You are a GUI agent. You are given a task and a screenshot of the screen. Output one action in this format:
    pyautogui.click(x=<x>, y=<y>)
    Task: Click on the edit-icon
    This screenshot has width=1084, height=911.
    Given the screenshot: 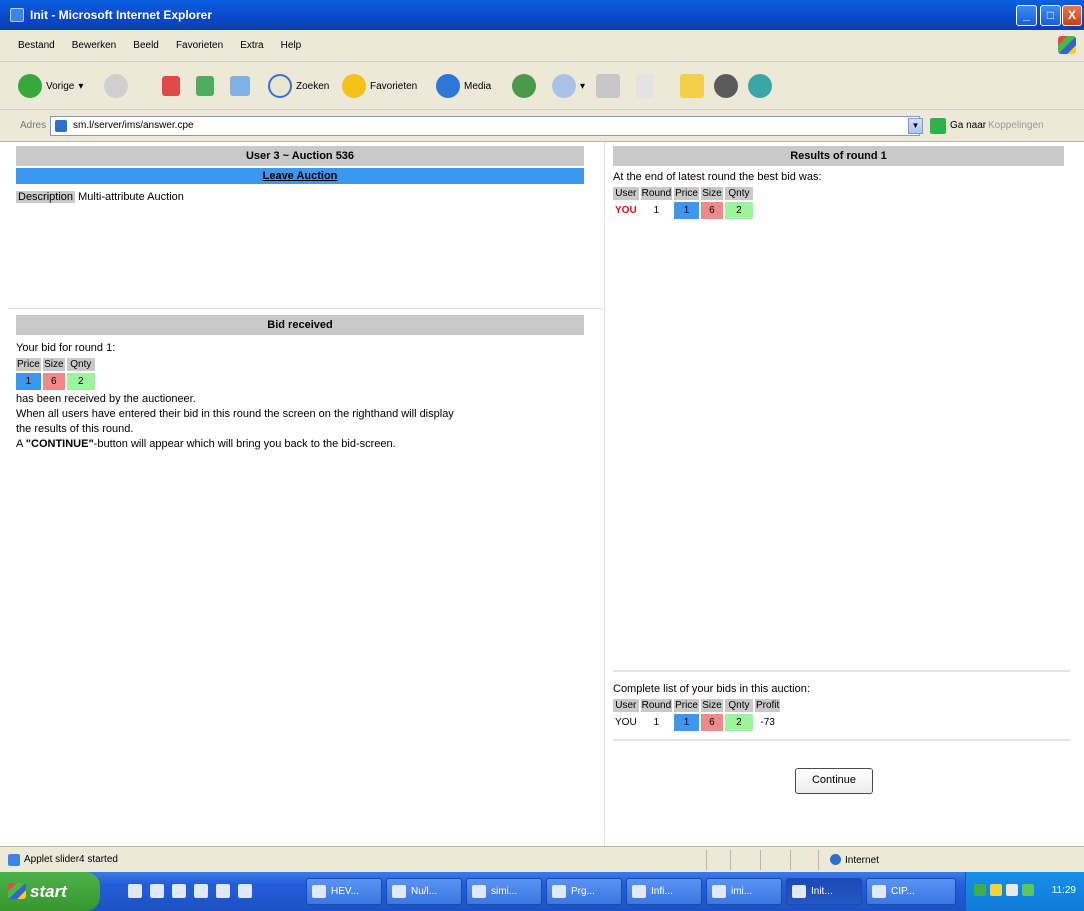 What is the action you would take?
    pyautogui.click(x=645, y=86)
    